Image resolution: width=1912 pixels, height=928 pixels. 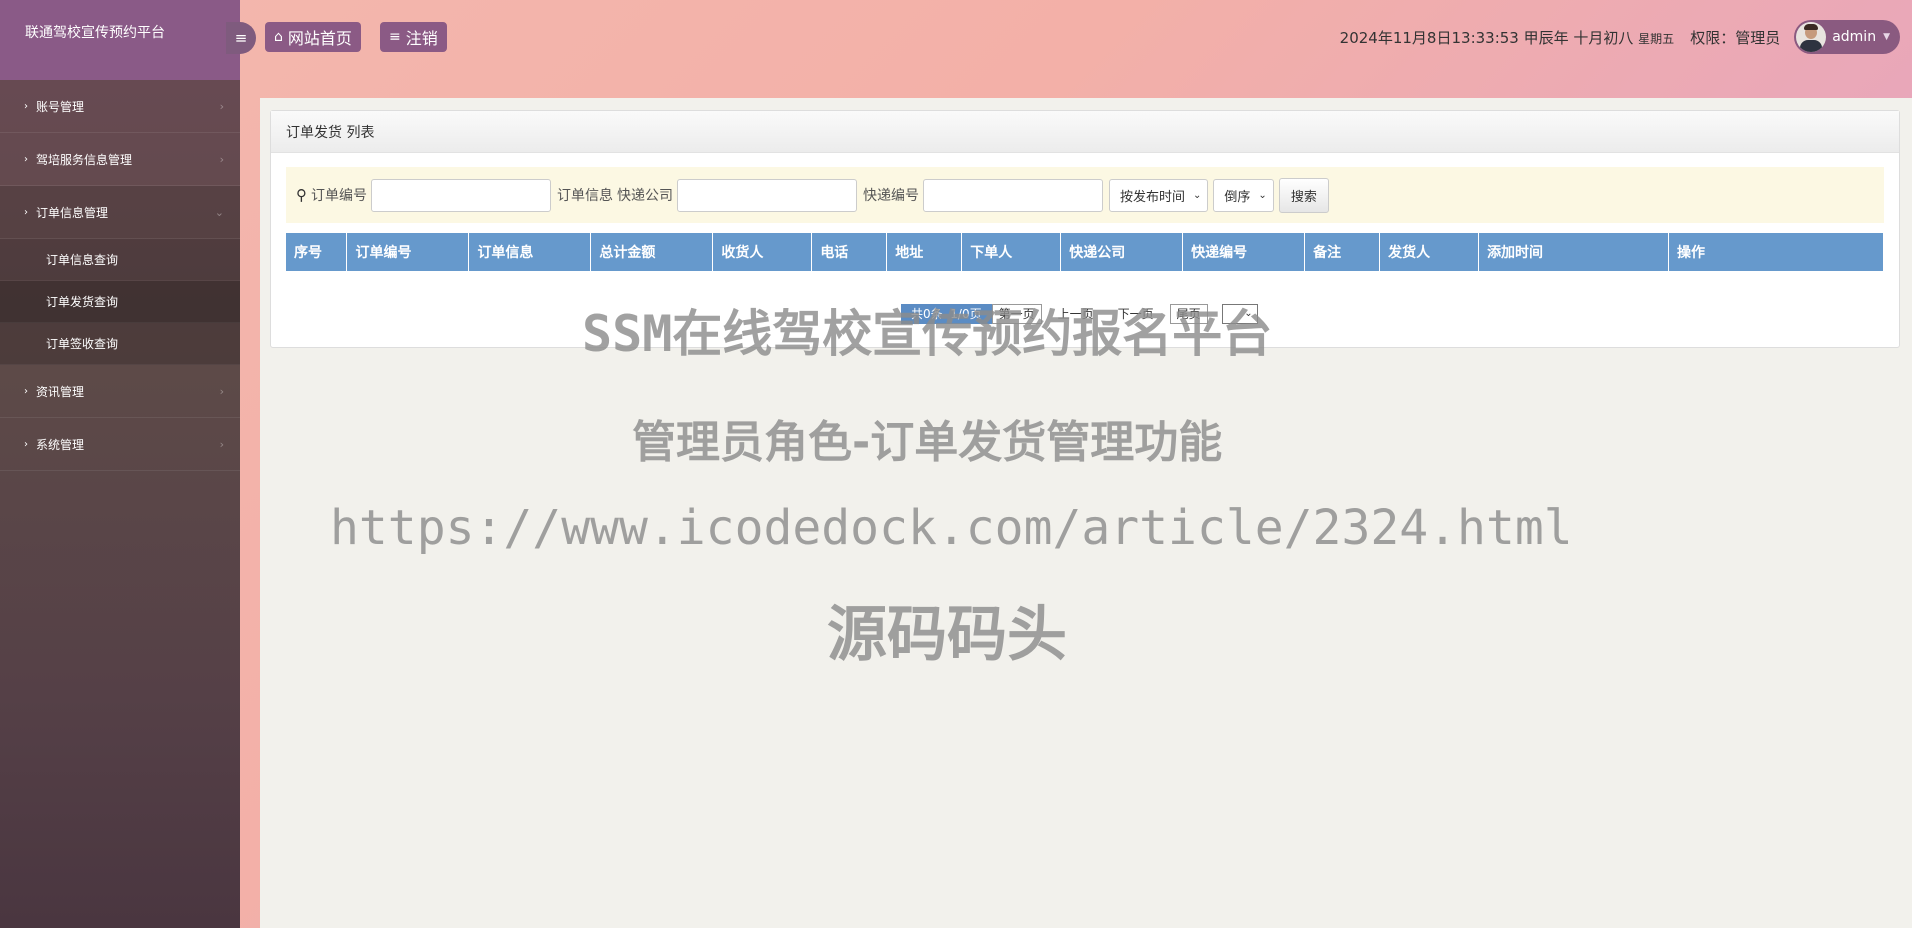 I want to click on sidebar-item-label: 系统管理, so click(x=60, y=444).